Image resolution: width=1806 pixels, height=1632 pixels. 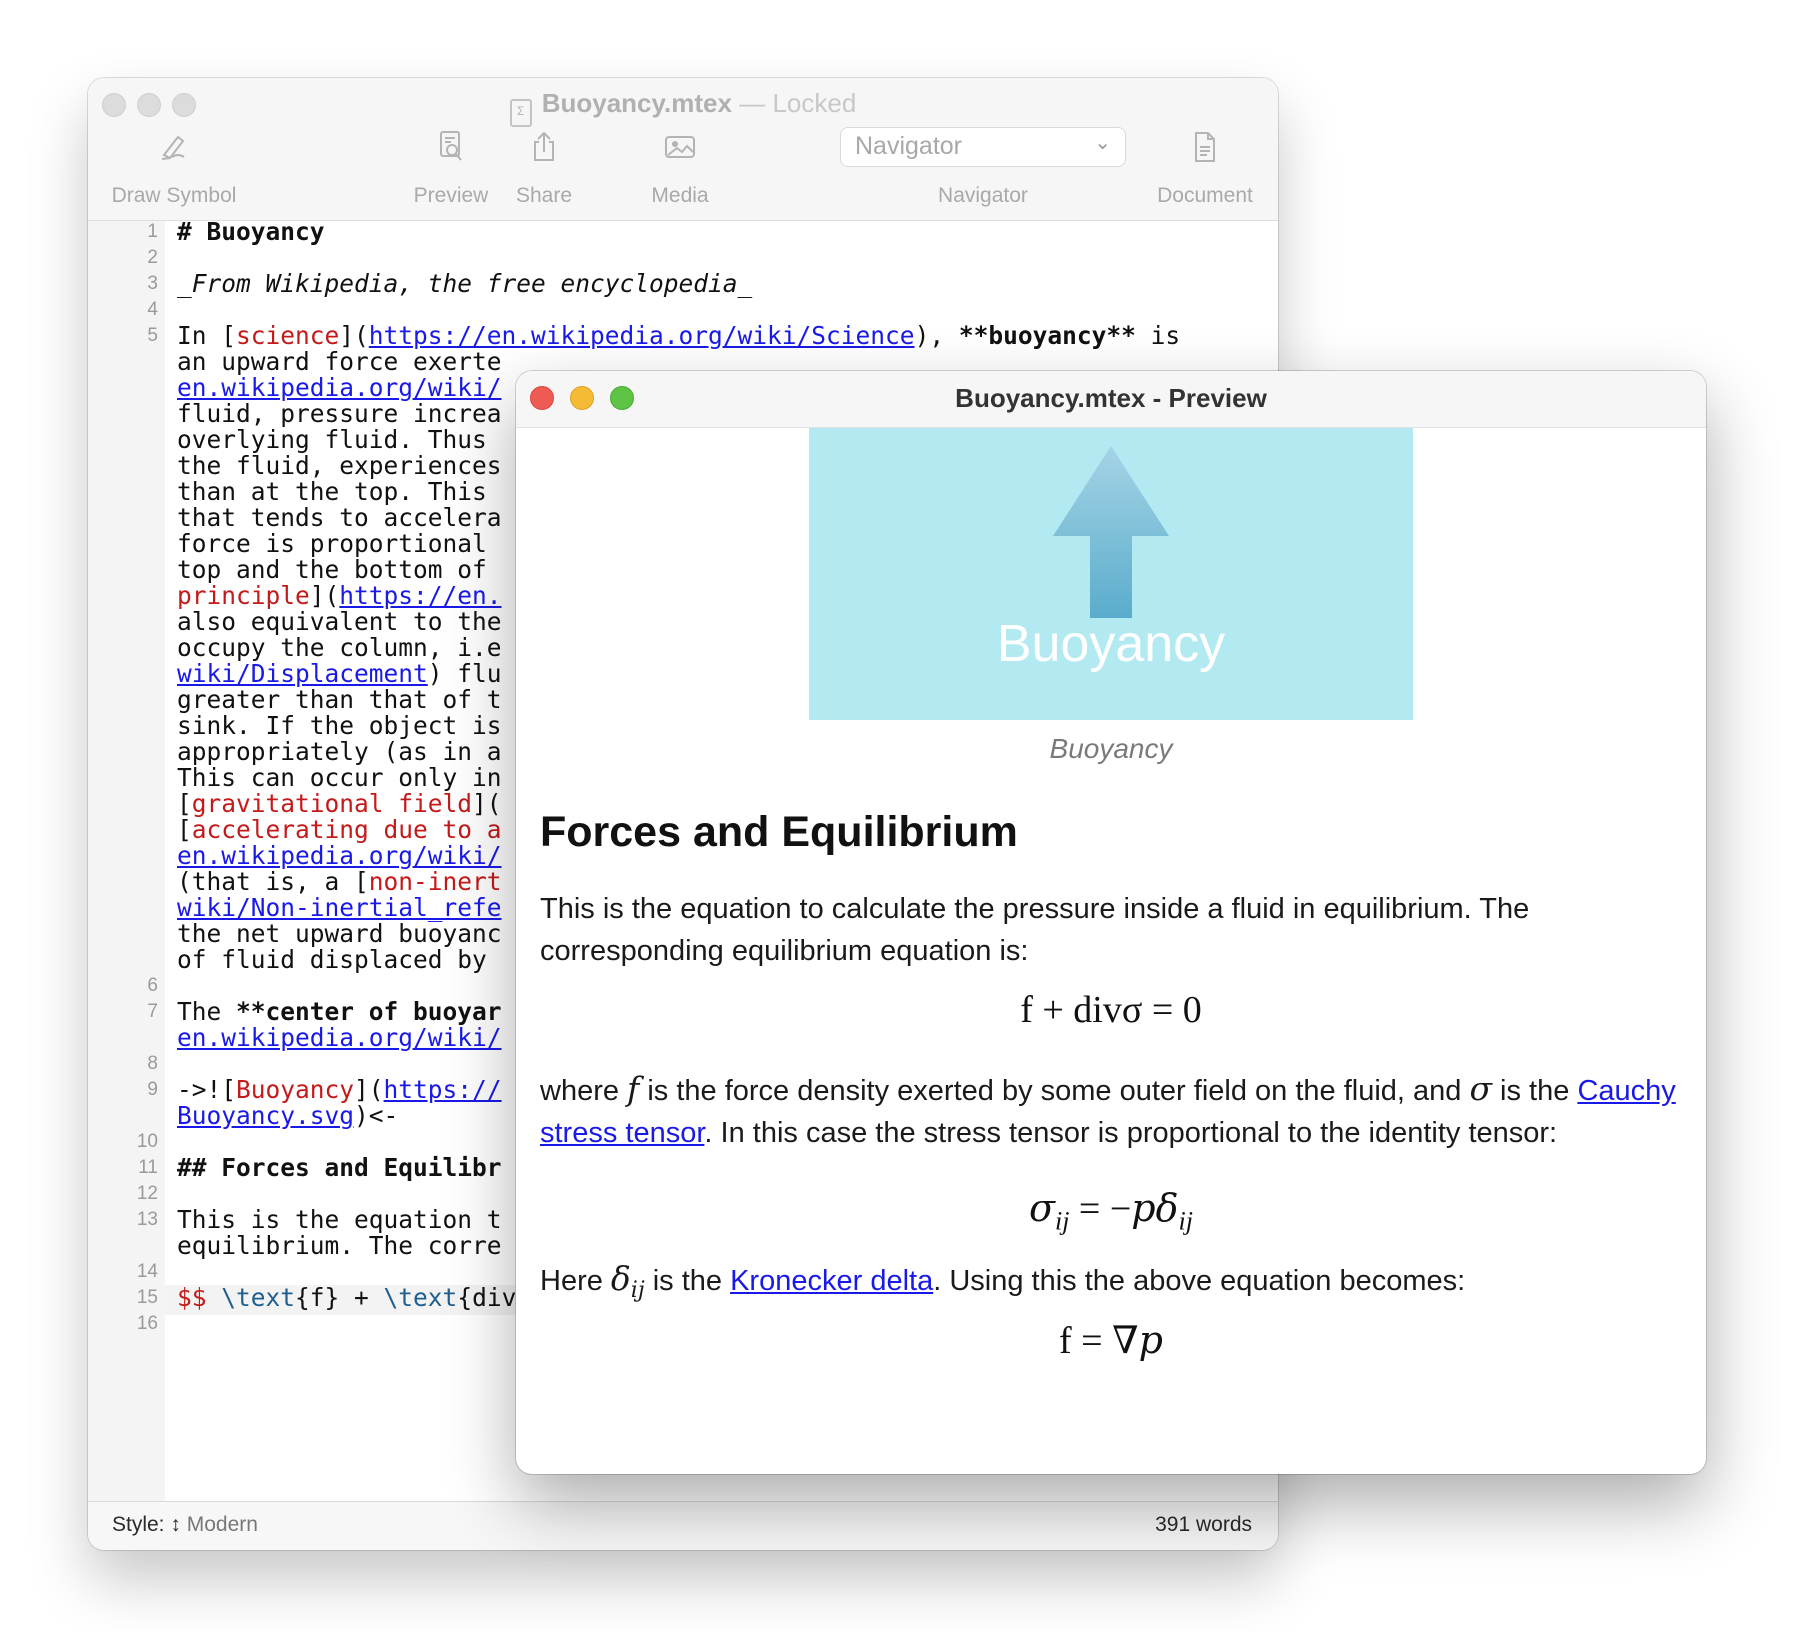 I want to click on line-number: 11, so click(x=148, y=1167).